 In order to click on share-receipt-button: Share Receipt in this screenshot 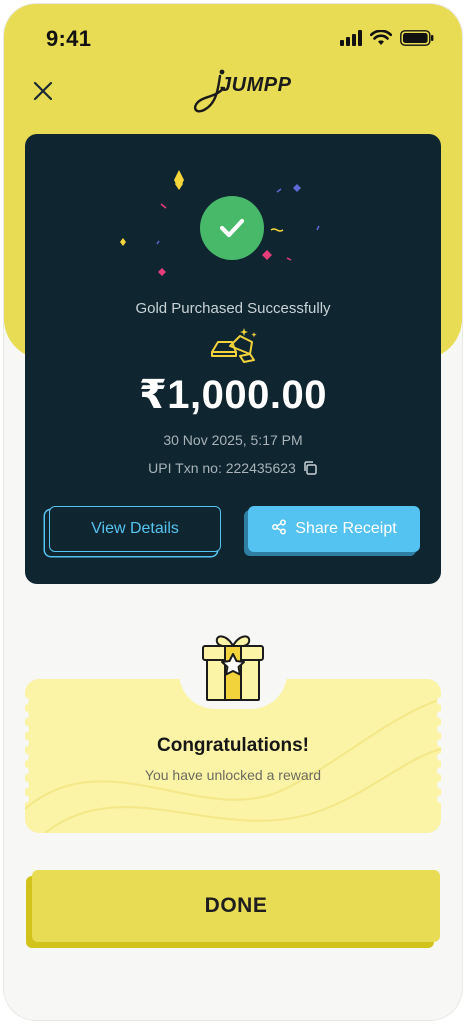, I will do `click(334, 529)`.